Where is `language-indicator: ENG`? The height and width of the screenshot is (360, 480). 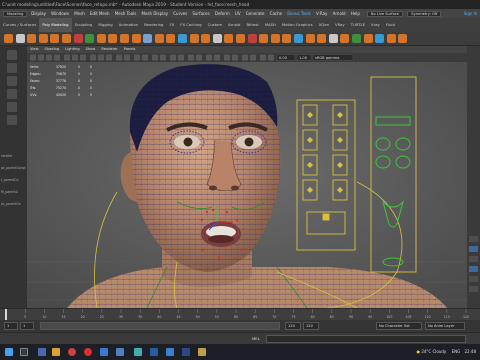 language-indicator: ENG is located at coordinates (456, 351).